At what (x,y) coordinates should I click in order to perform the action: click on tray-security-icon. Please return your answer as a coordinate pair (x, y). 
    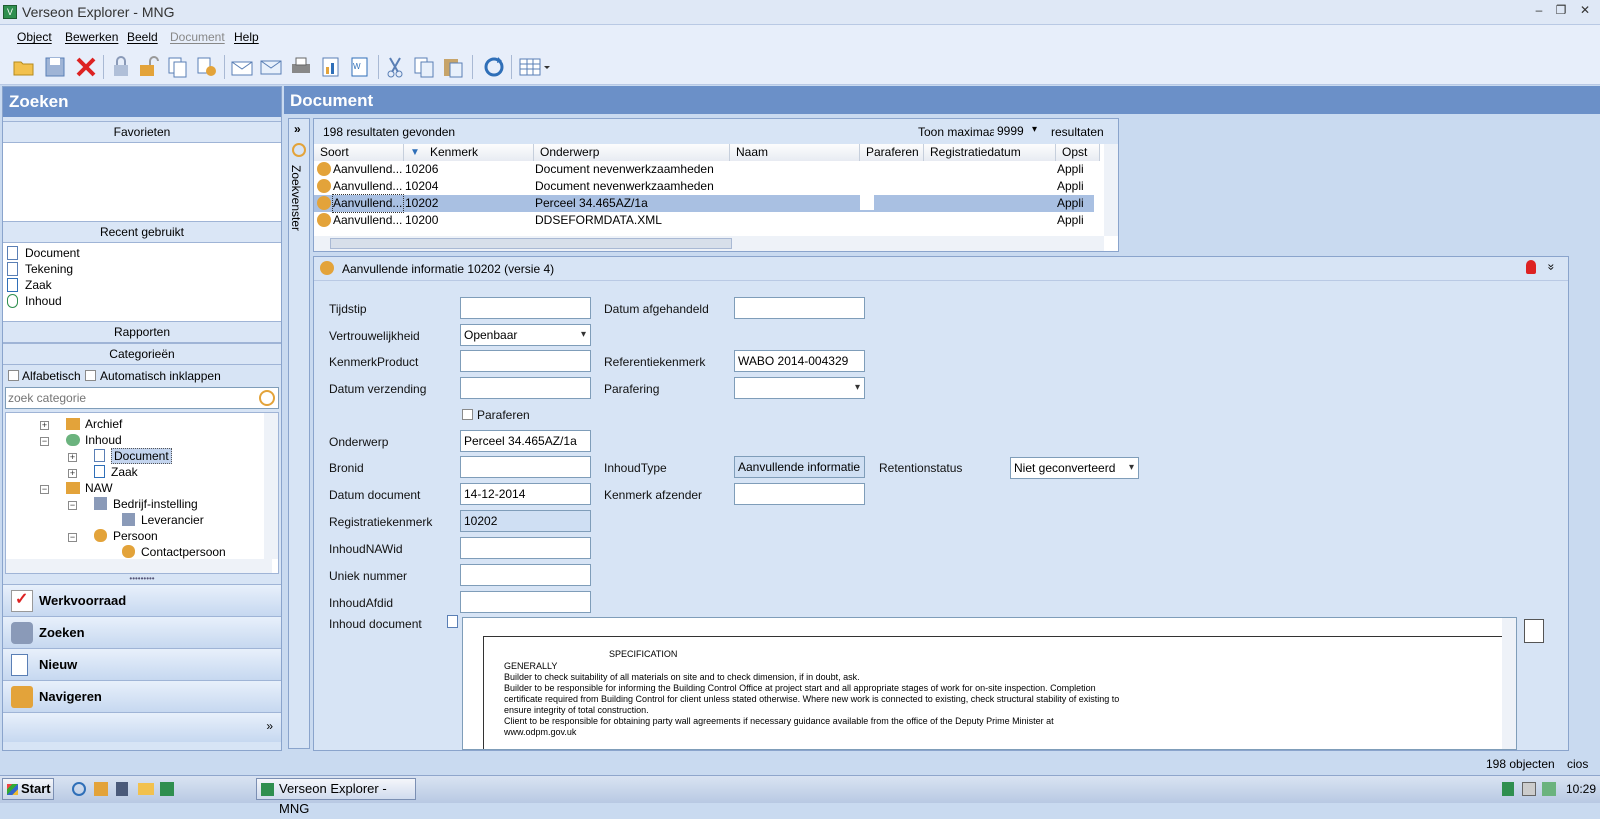
    Looking at the image, I should click on (1549, 789).